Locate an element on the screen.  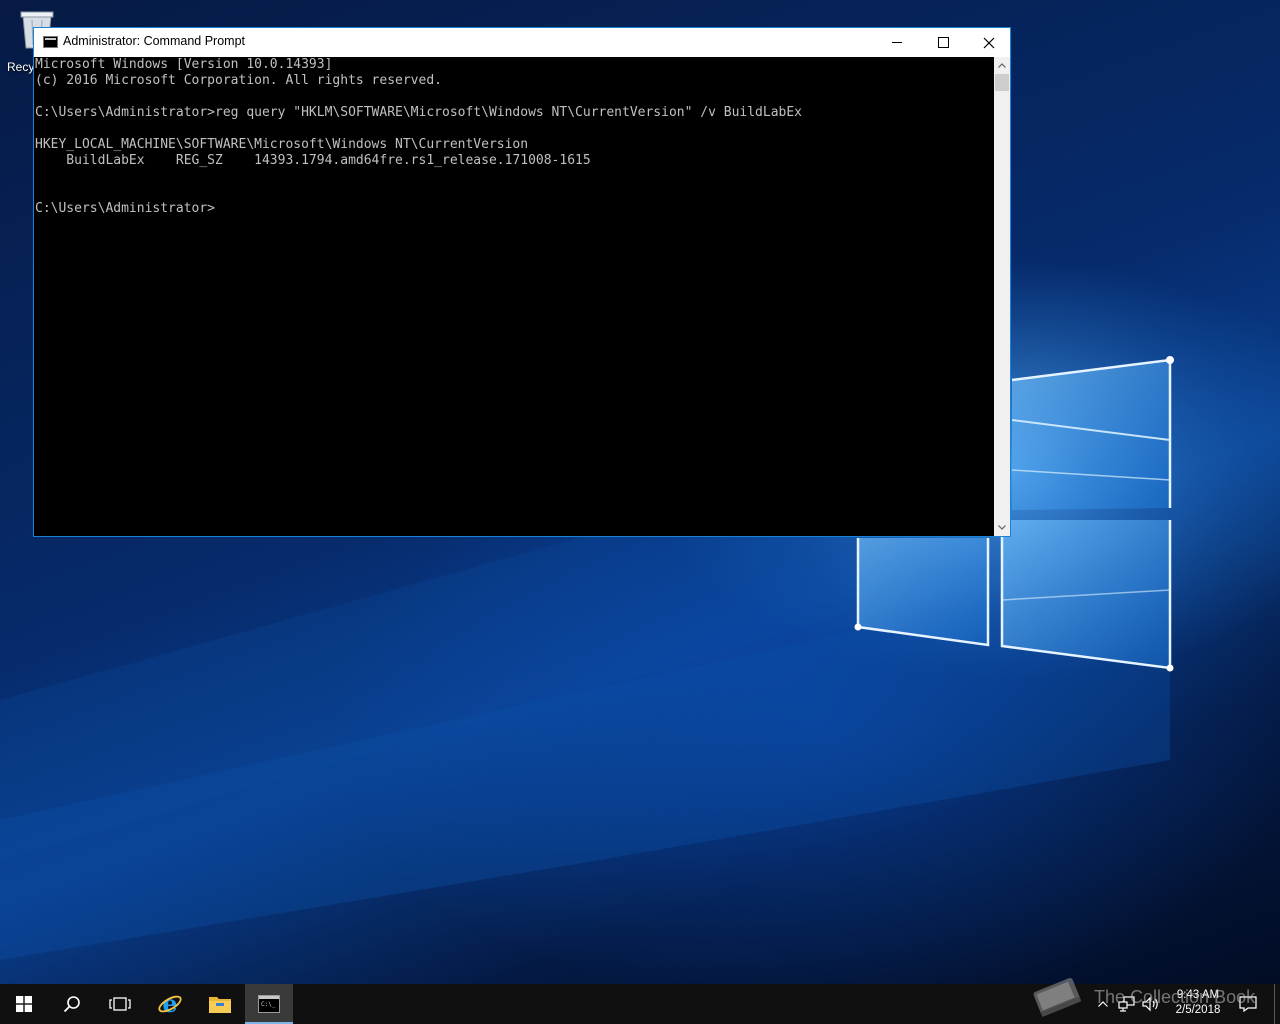
command-prompt-taskbar-button: C:\_ is located at coordinates (269, 1004).